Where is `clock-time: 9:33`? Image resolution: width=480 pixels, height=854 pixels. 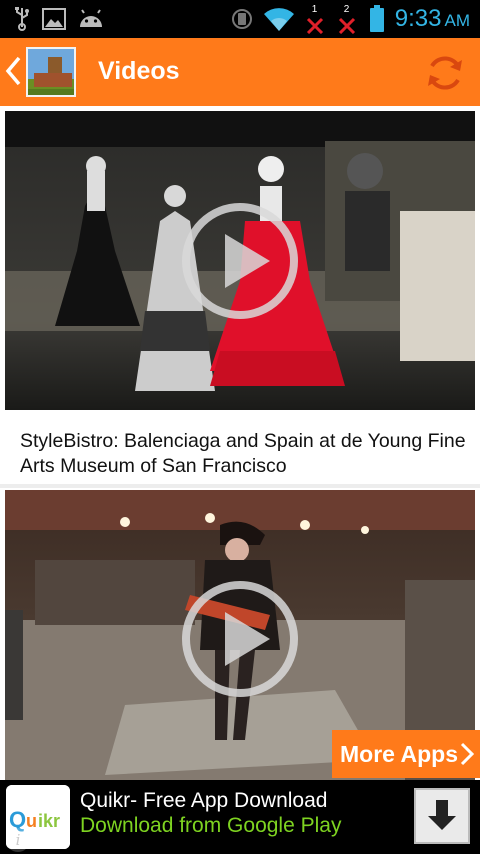 clock-time: 9:33 is located at coordinates (418, 18).